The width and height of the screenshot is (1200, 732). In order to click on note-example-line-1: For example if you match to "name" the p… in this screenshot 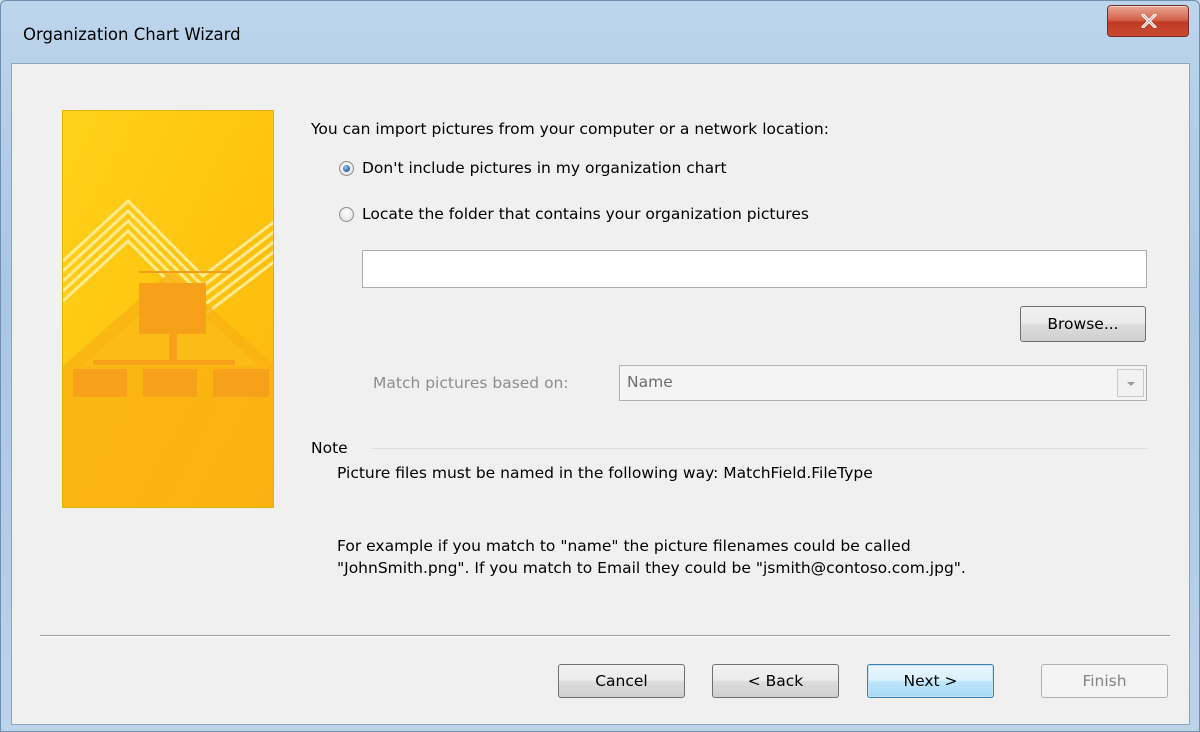, I will do `click(624, 546)`.